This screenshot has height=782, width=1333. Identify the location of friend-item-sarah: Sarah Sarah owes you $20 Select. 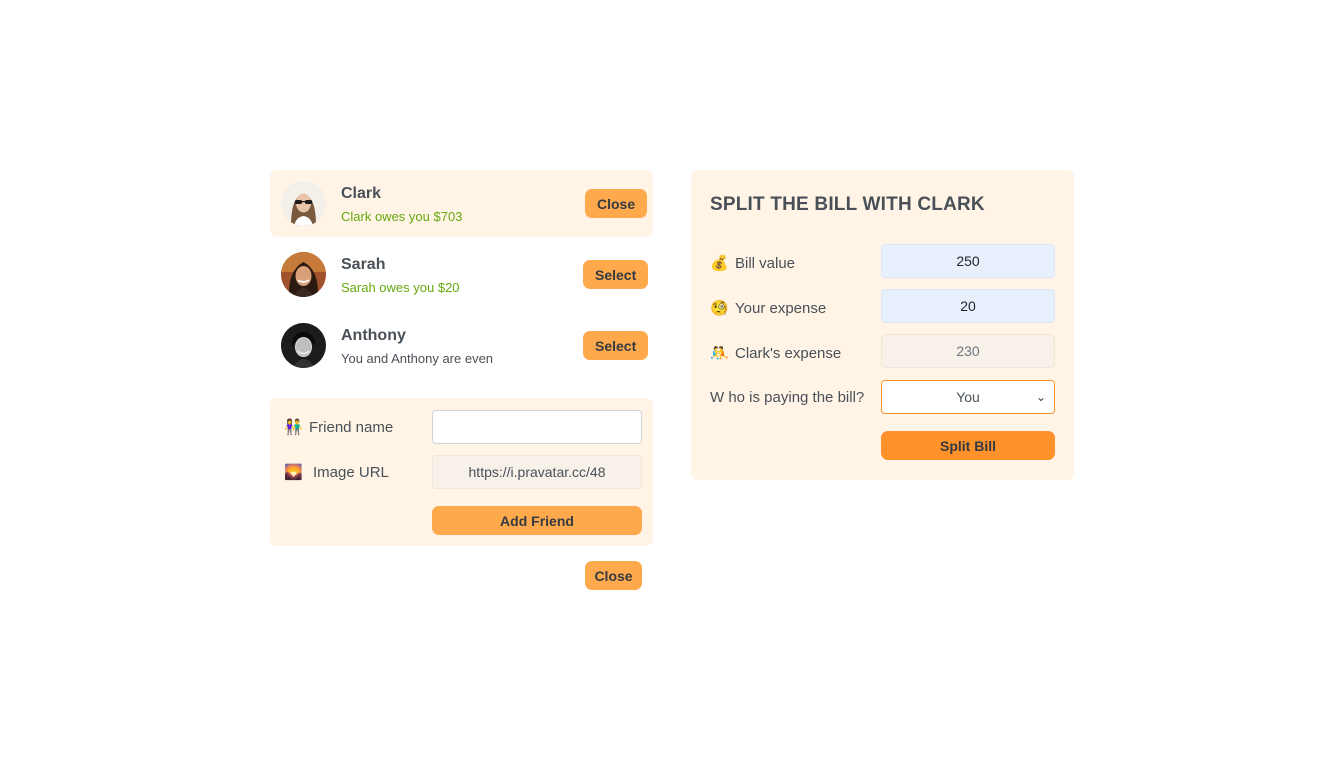
(461, 274).